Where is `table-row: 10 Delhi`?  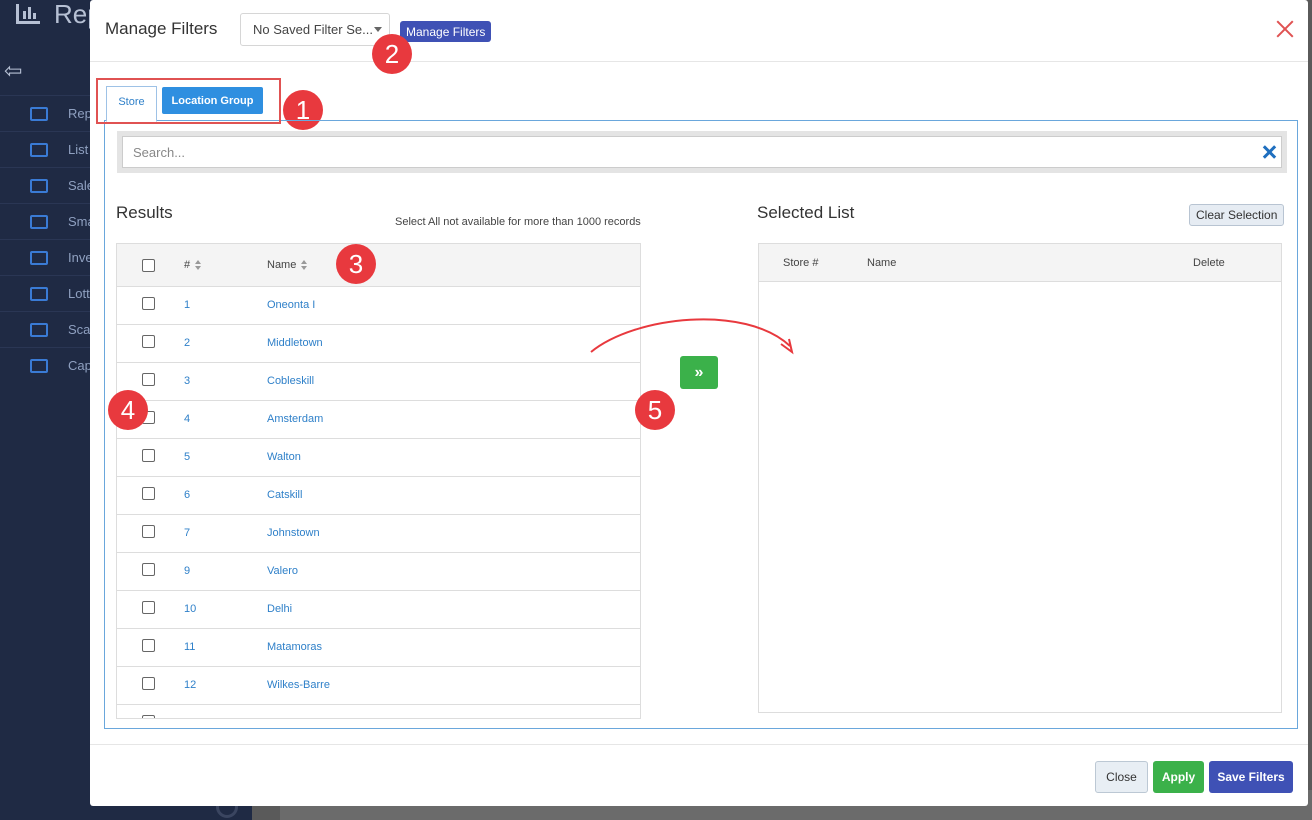
table-row: 10 Delhi is located at coordinates (378, 610).